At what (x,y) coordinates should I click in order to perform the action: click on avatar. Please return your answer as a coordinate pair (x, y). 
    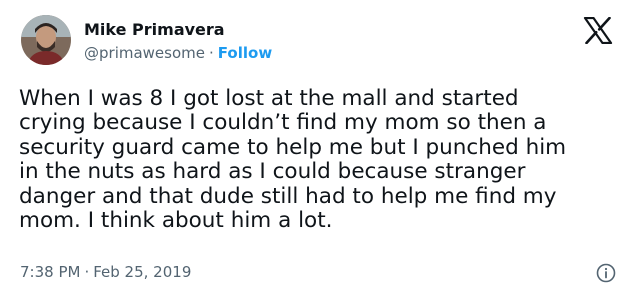
    Looking at the image, I should click on (46, 40).